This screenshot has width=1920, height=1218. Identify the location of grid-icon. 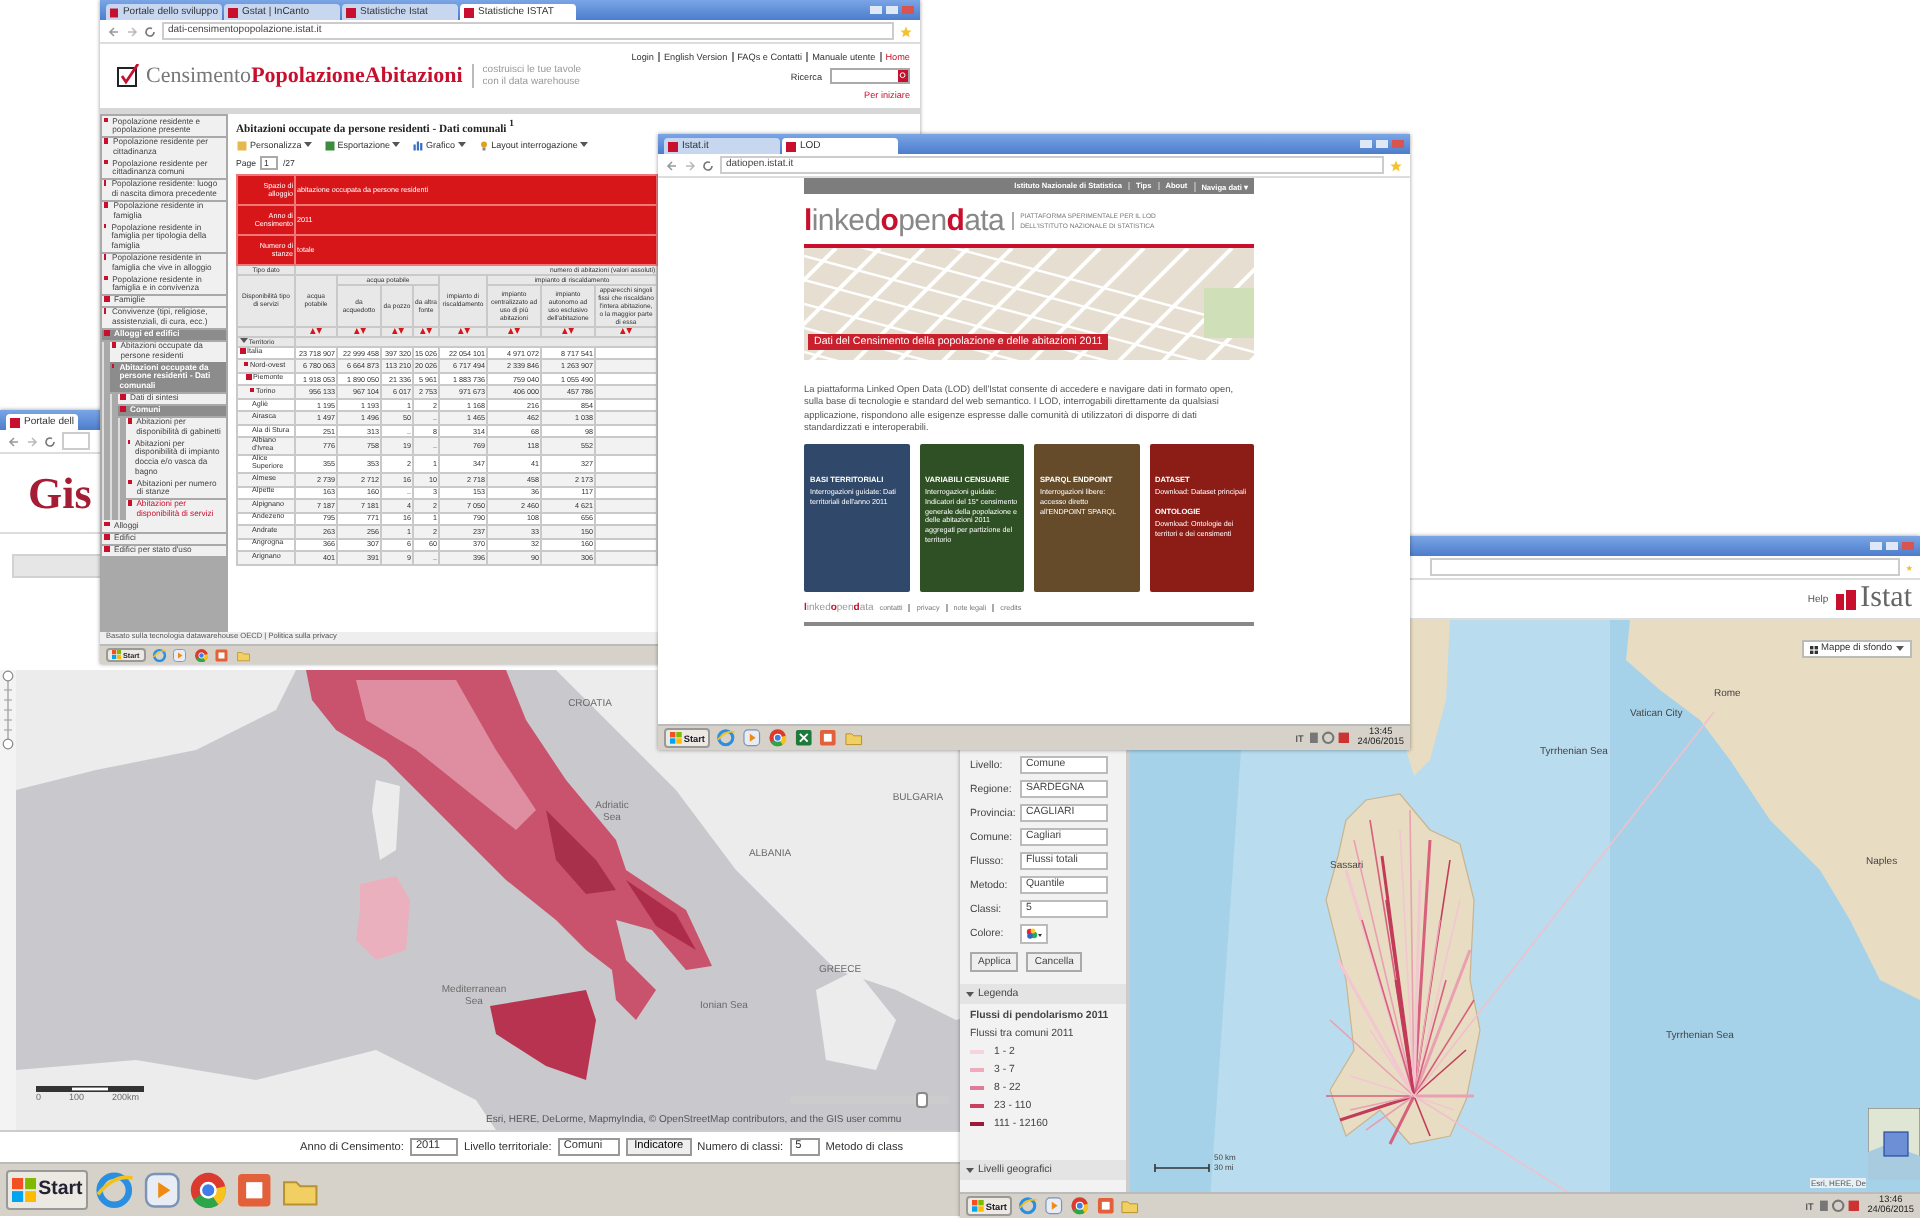
(1813, 649).